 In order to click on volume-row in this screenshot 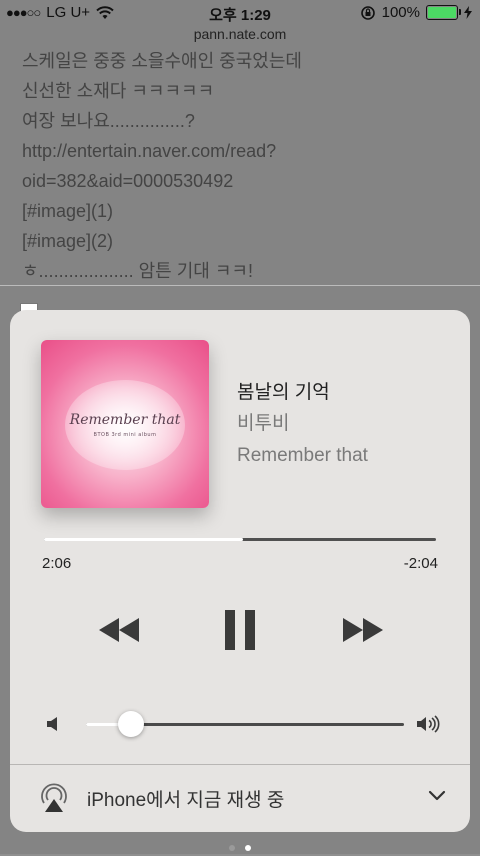, I will do `click(246, 725)`.